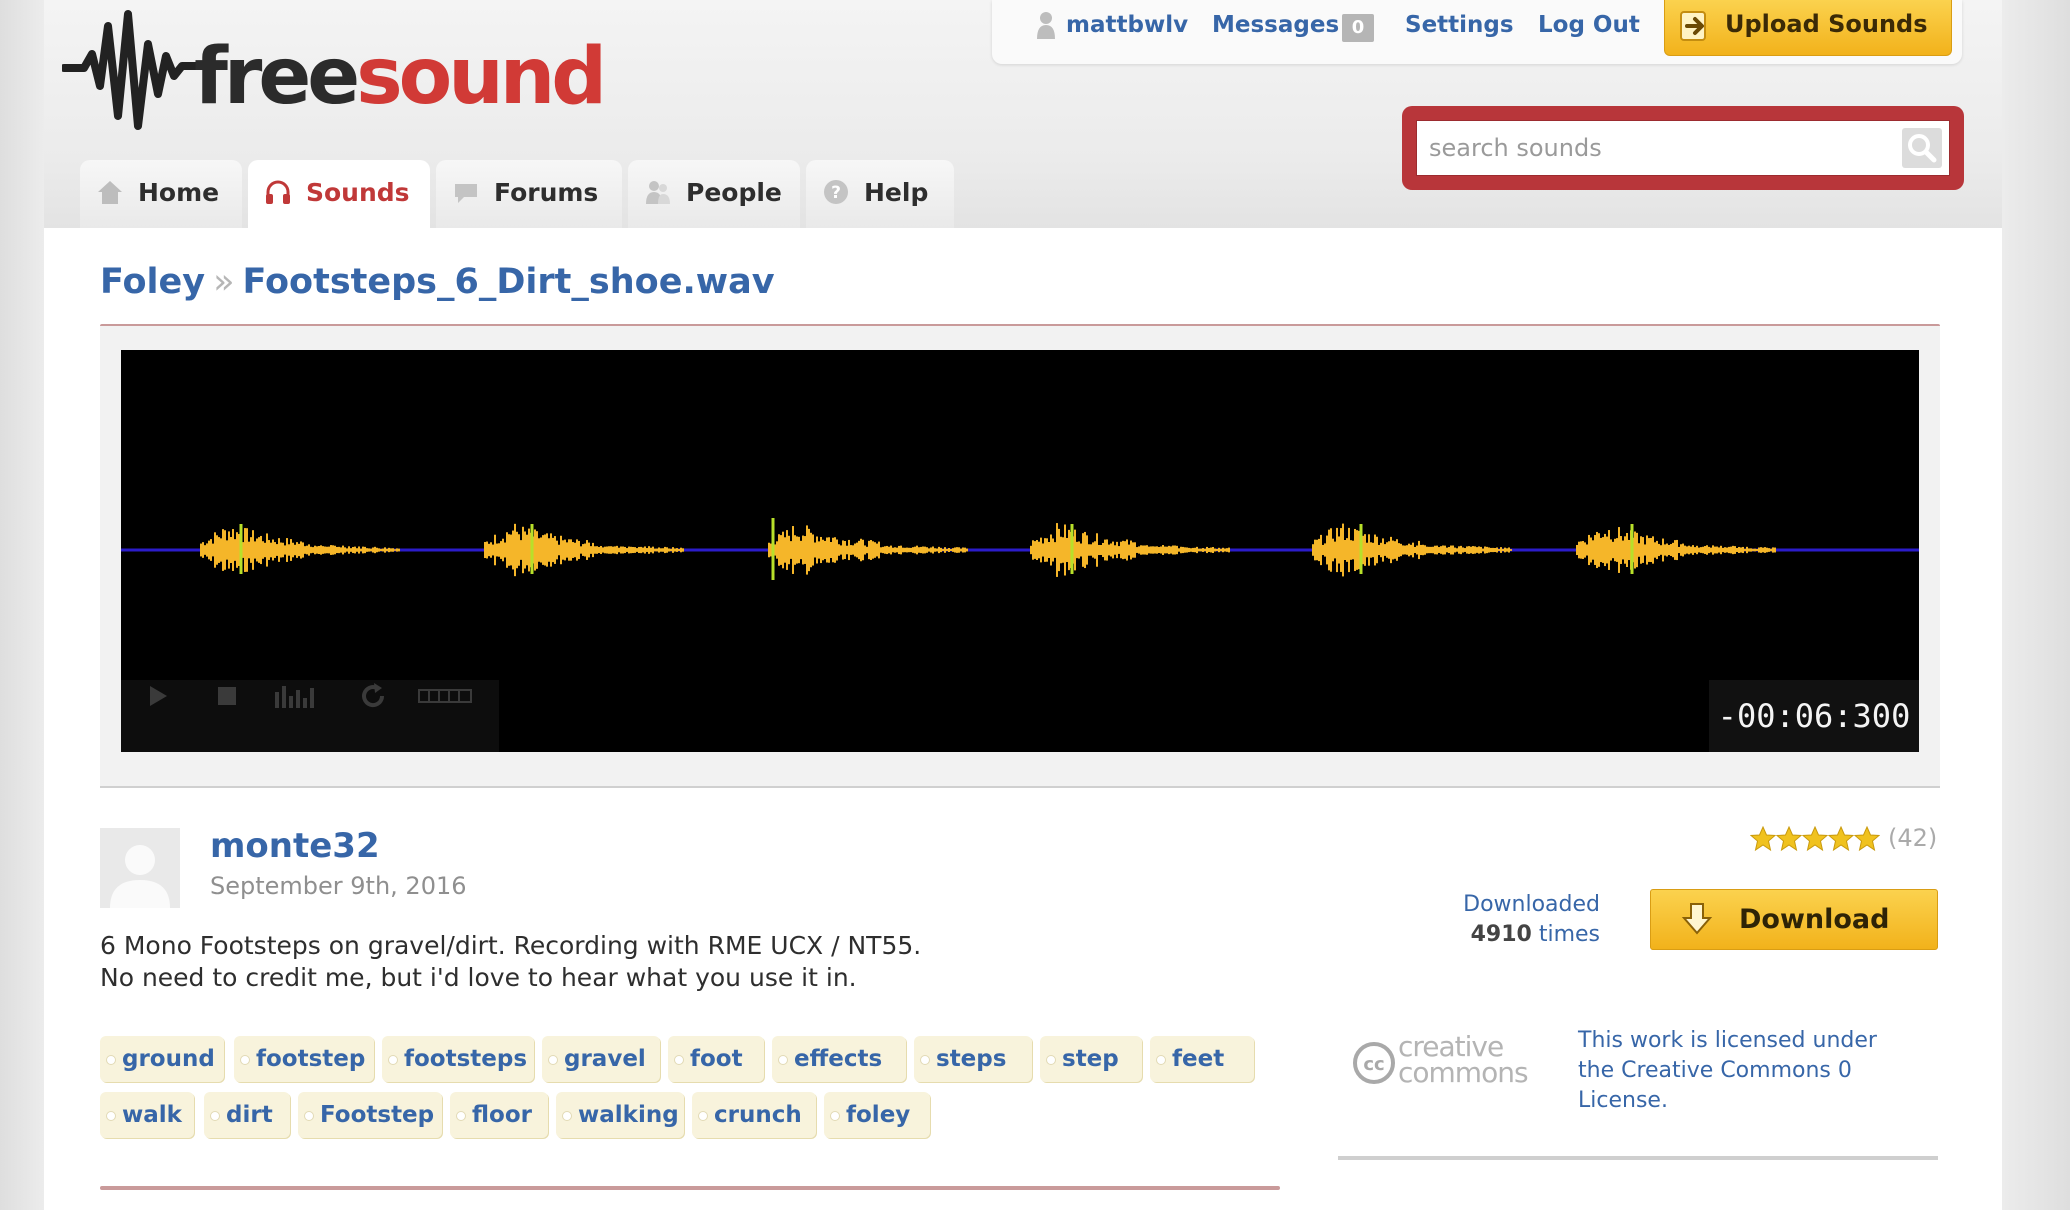 Image resolution: width=2070 pixels, height=1210 pixels. I want to click on tag-gravel: gravel, so click(601, 1059).